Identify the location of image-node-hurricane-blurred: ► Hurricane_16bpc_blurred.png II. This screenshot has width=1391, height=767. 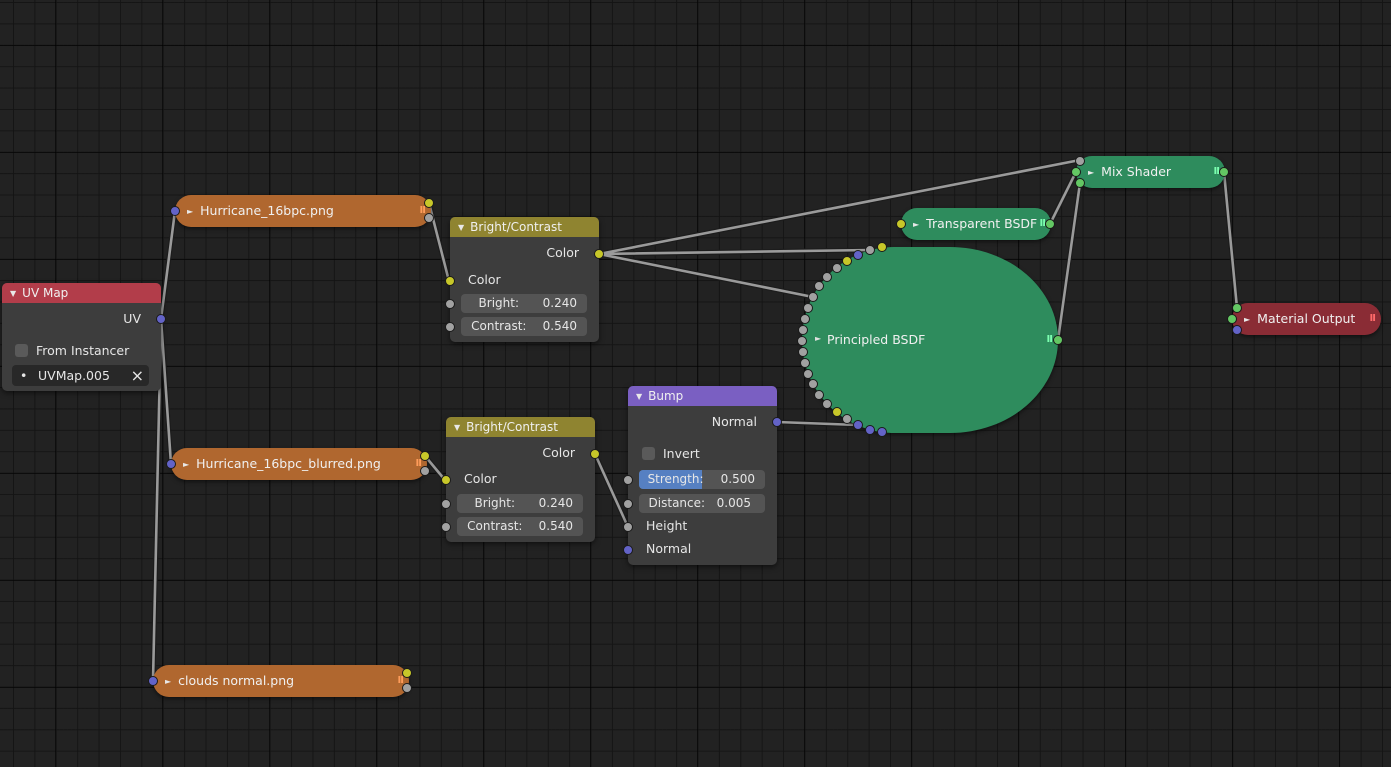
(299, 464).